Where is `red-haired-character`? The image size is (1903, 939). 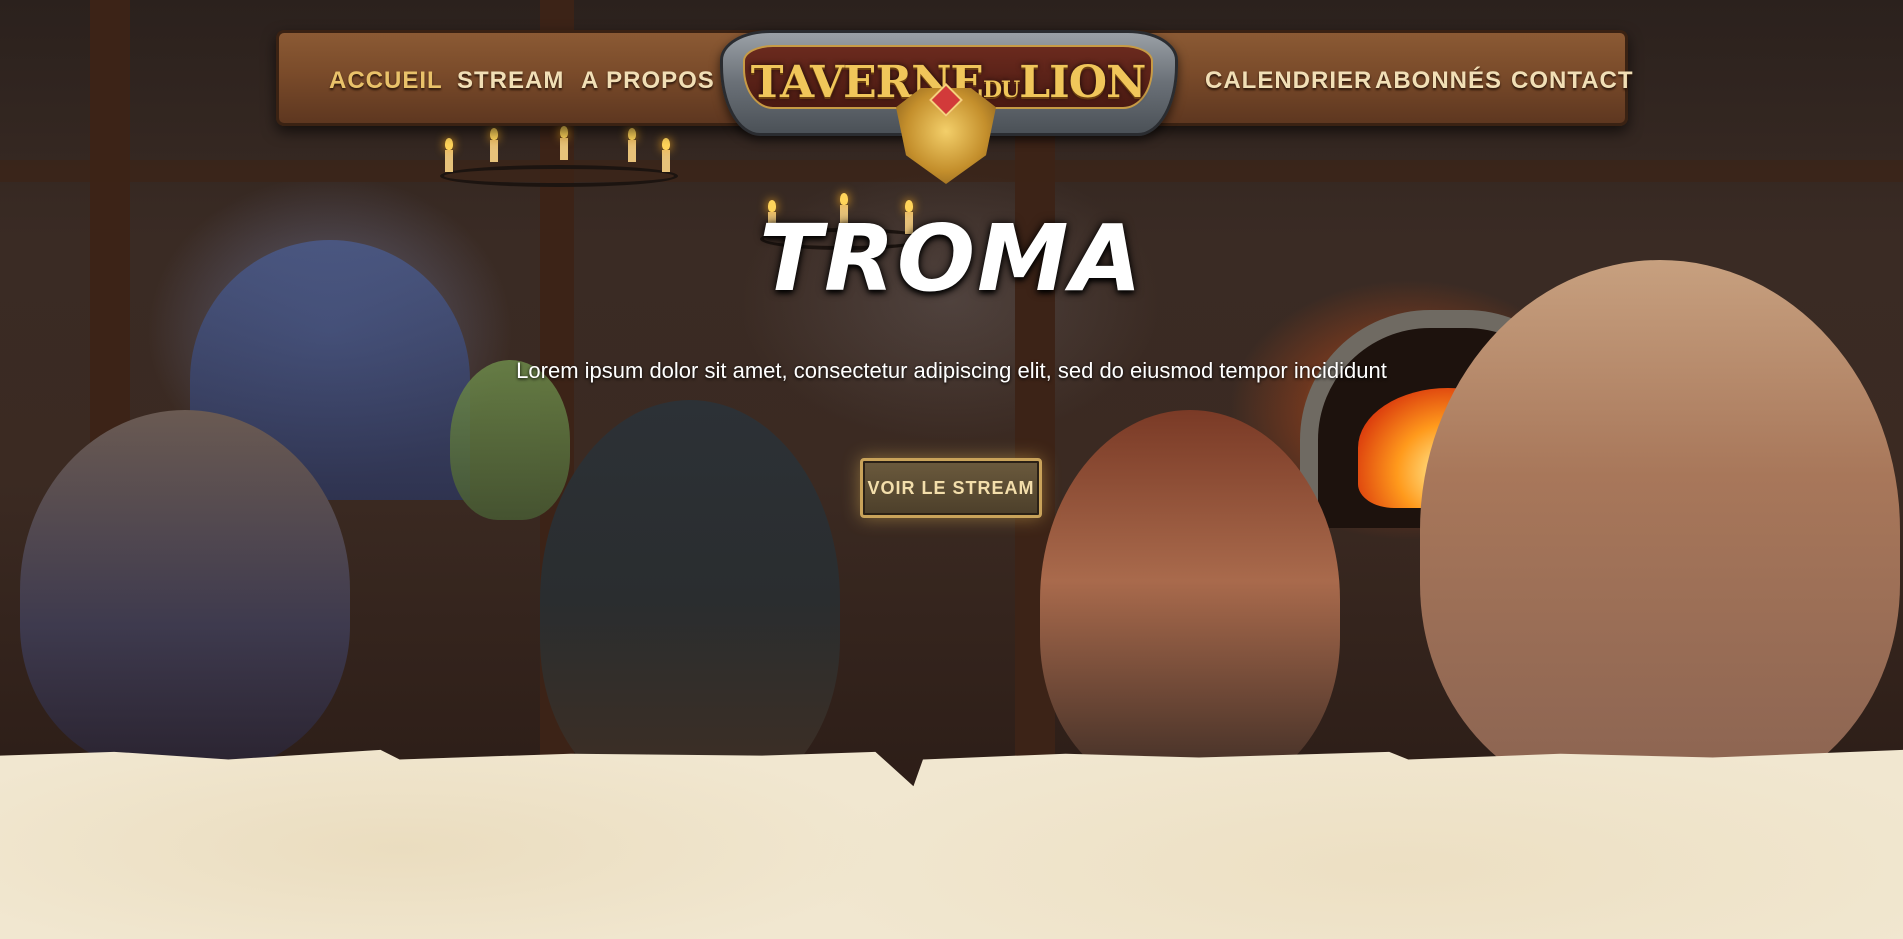
red-haired-character is located at coordinates (1190, 600).